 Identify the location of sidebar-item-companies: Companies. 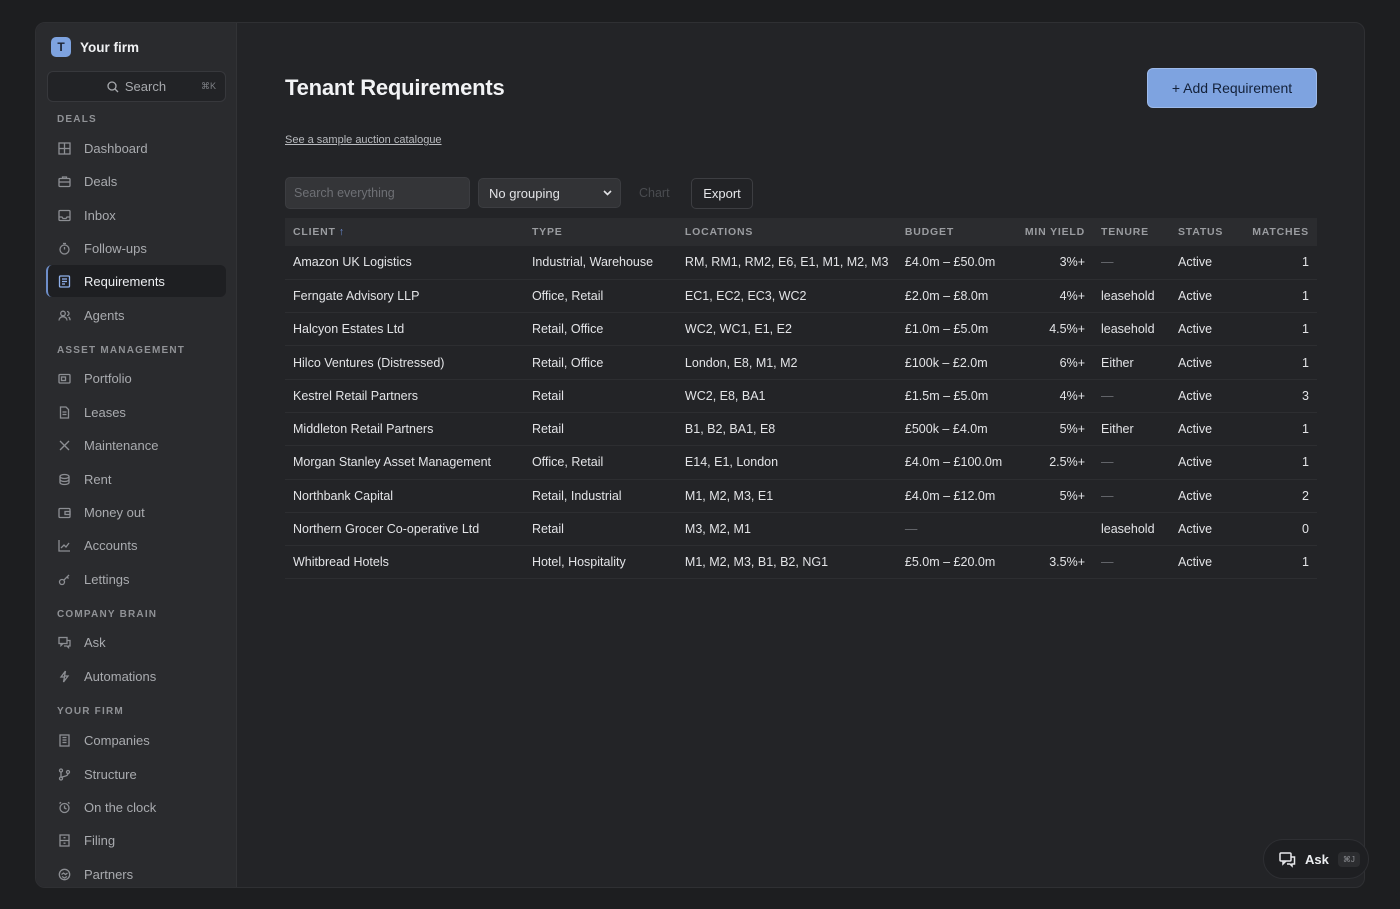
(136, 740).